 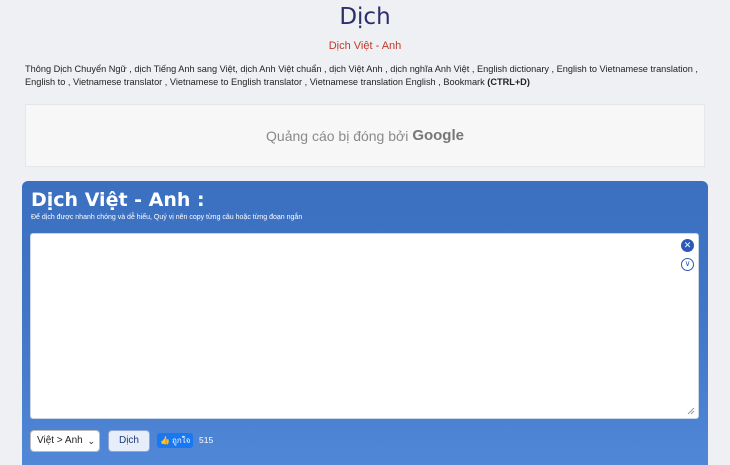 What do you see at coordinates (181, 440) in the screenshot?
I see `like-label: ถูกใจ` at bounding box center [181, 440].